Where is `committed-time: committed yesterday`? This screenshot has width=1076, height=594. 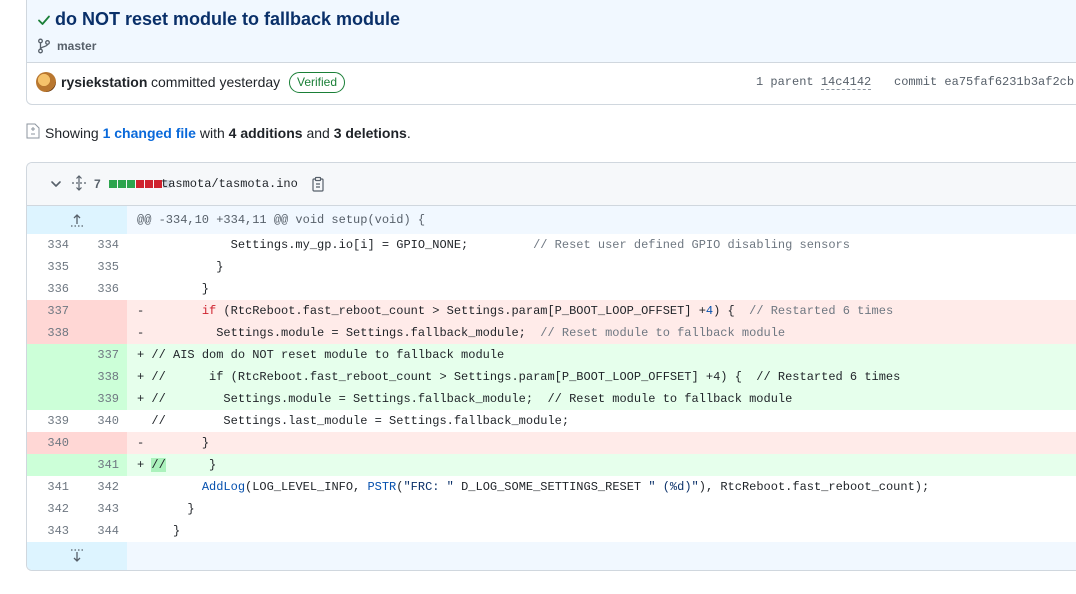
committed-time: committed yesterday is located at coordinates (216, 82).